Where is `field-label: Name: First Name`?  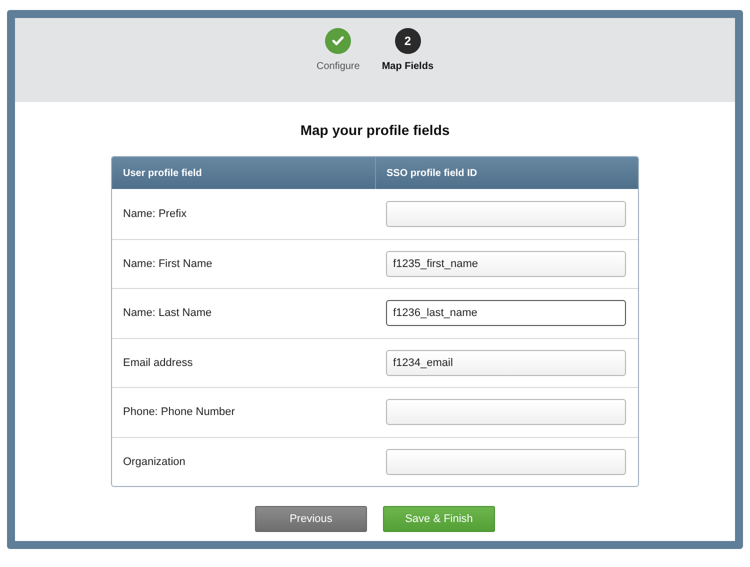 field-label: Name: First Name is located at coordinates (167, 264).